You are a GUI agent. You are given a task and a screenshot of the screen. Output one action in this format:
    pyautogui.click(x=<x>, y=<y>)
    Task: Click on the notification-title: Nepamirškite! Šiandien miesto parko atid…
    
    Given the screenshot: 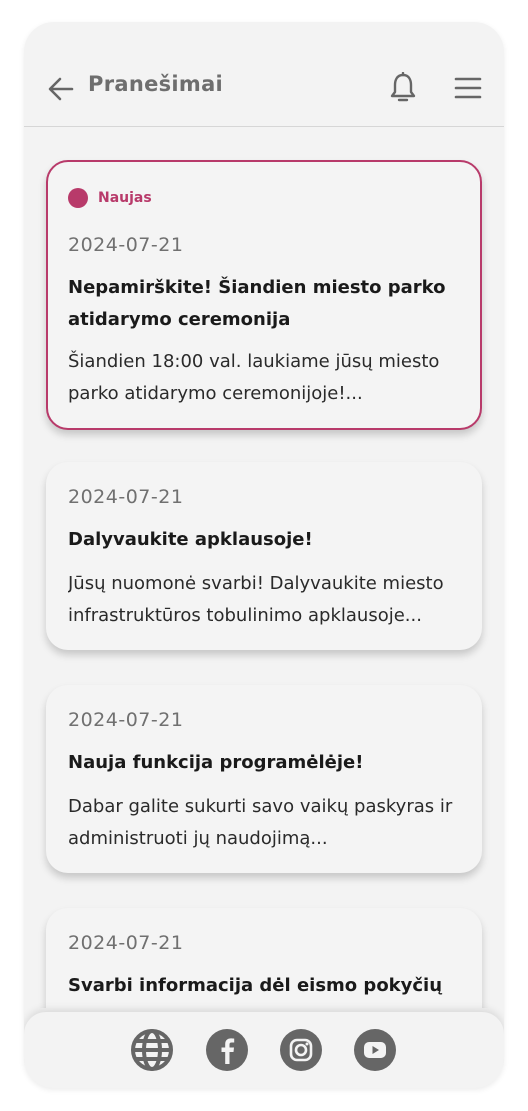 What is the action you would take?
    pyautogui.click(x=257, y=303)
    